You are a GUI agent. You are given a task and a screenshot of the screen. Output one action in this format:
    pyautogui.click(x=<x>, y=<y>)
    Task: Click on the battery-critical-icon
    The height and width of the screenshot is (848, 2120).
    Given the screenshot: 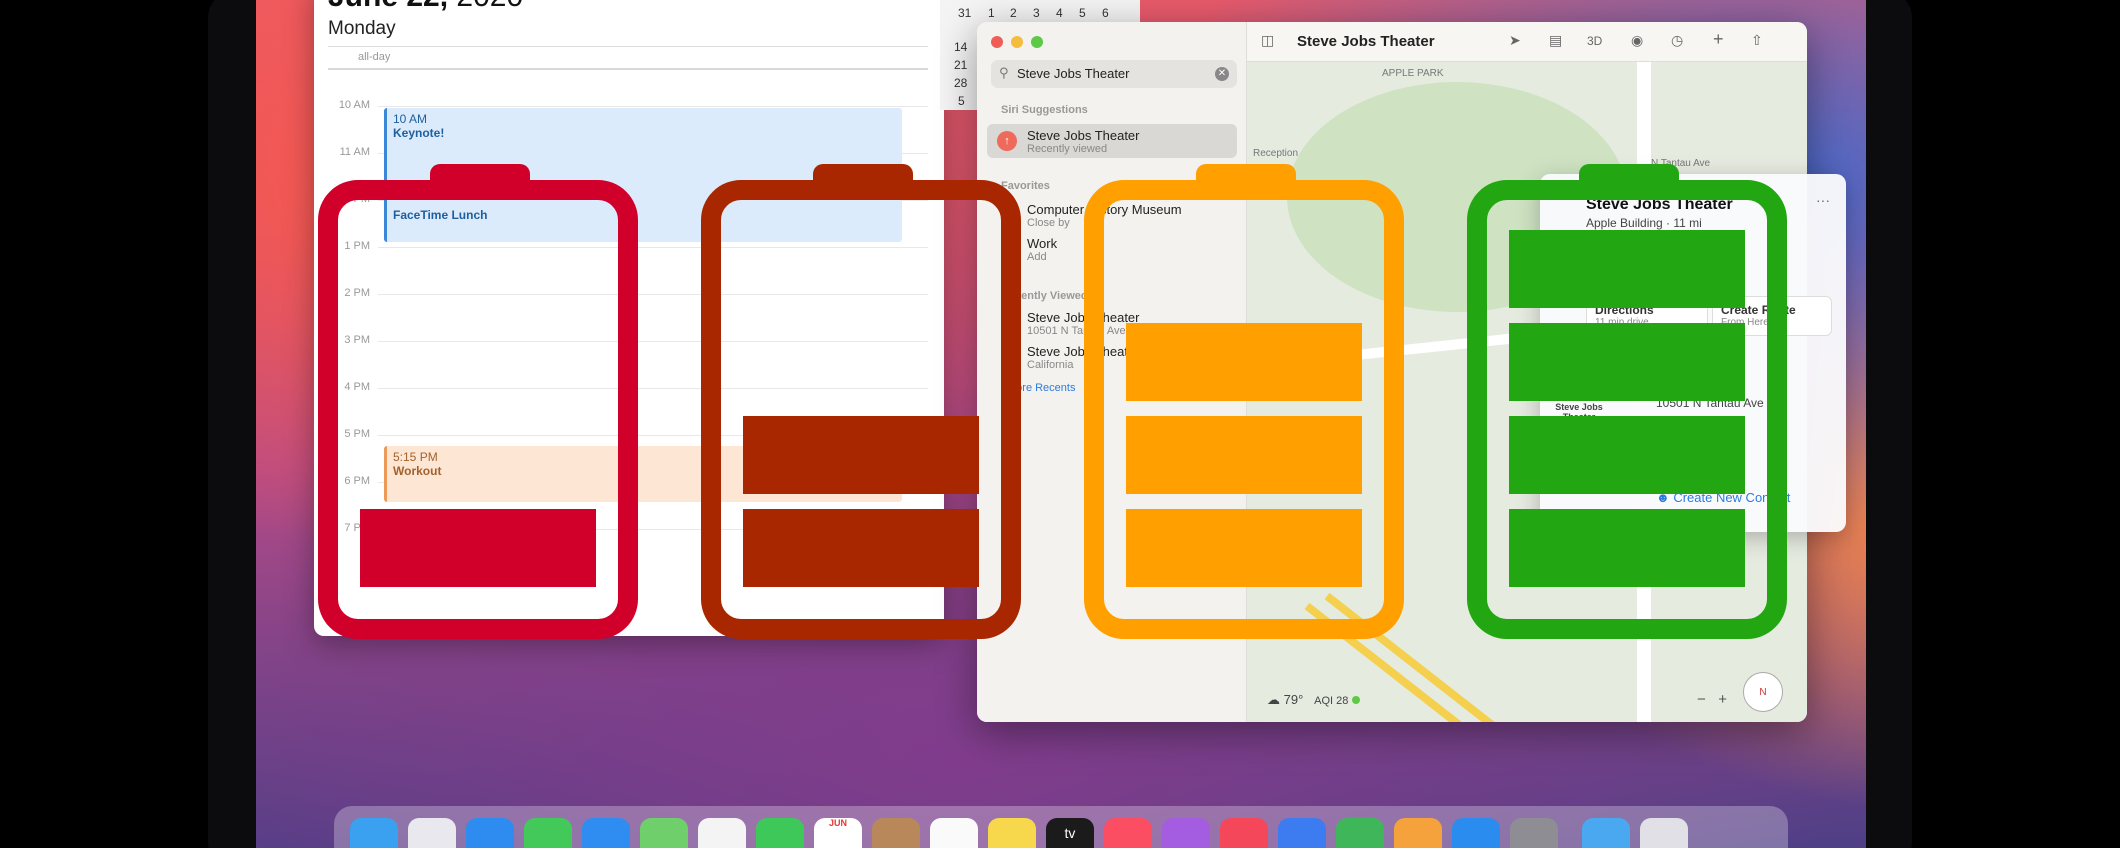 What is the action you would take?
    pyautogui.click(x=478, y=401)
    